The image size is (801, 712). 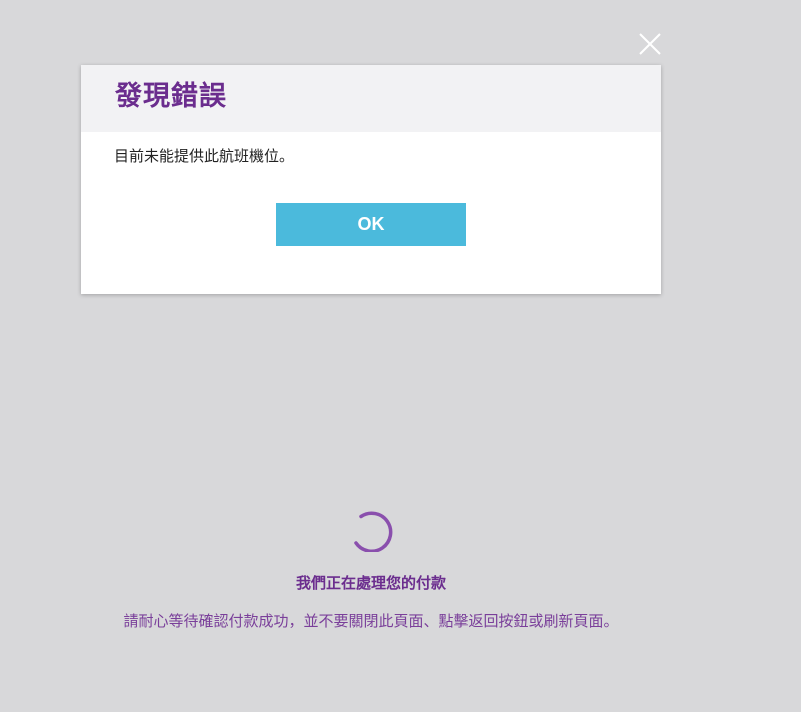 I want to click on close-button, so click(x=650, y=44).